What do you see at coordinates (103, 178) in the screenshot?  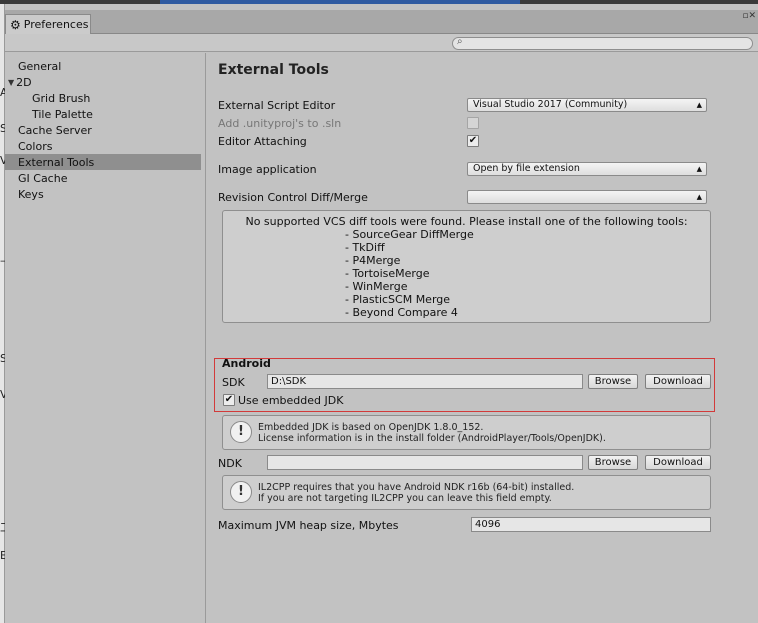 I see `sidebar-item-gi-cache: GI Cache` at bounding box center [103, 178].